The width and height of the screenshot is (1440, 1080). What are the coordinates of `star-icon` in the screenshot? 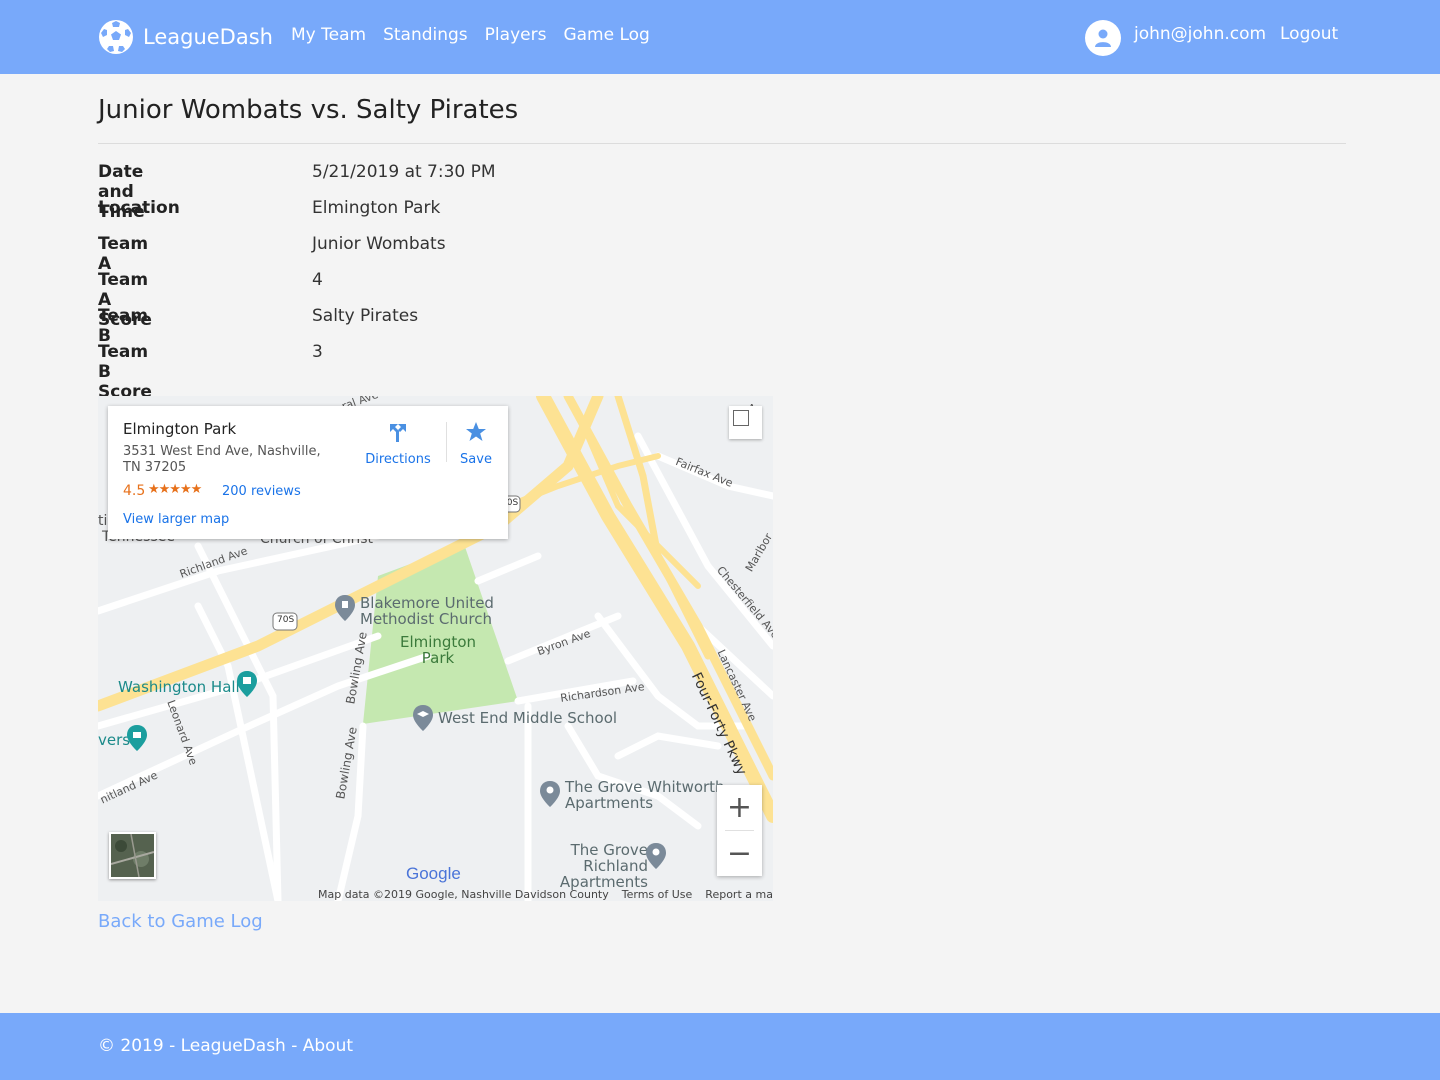 It's located at (476, 431).